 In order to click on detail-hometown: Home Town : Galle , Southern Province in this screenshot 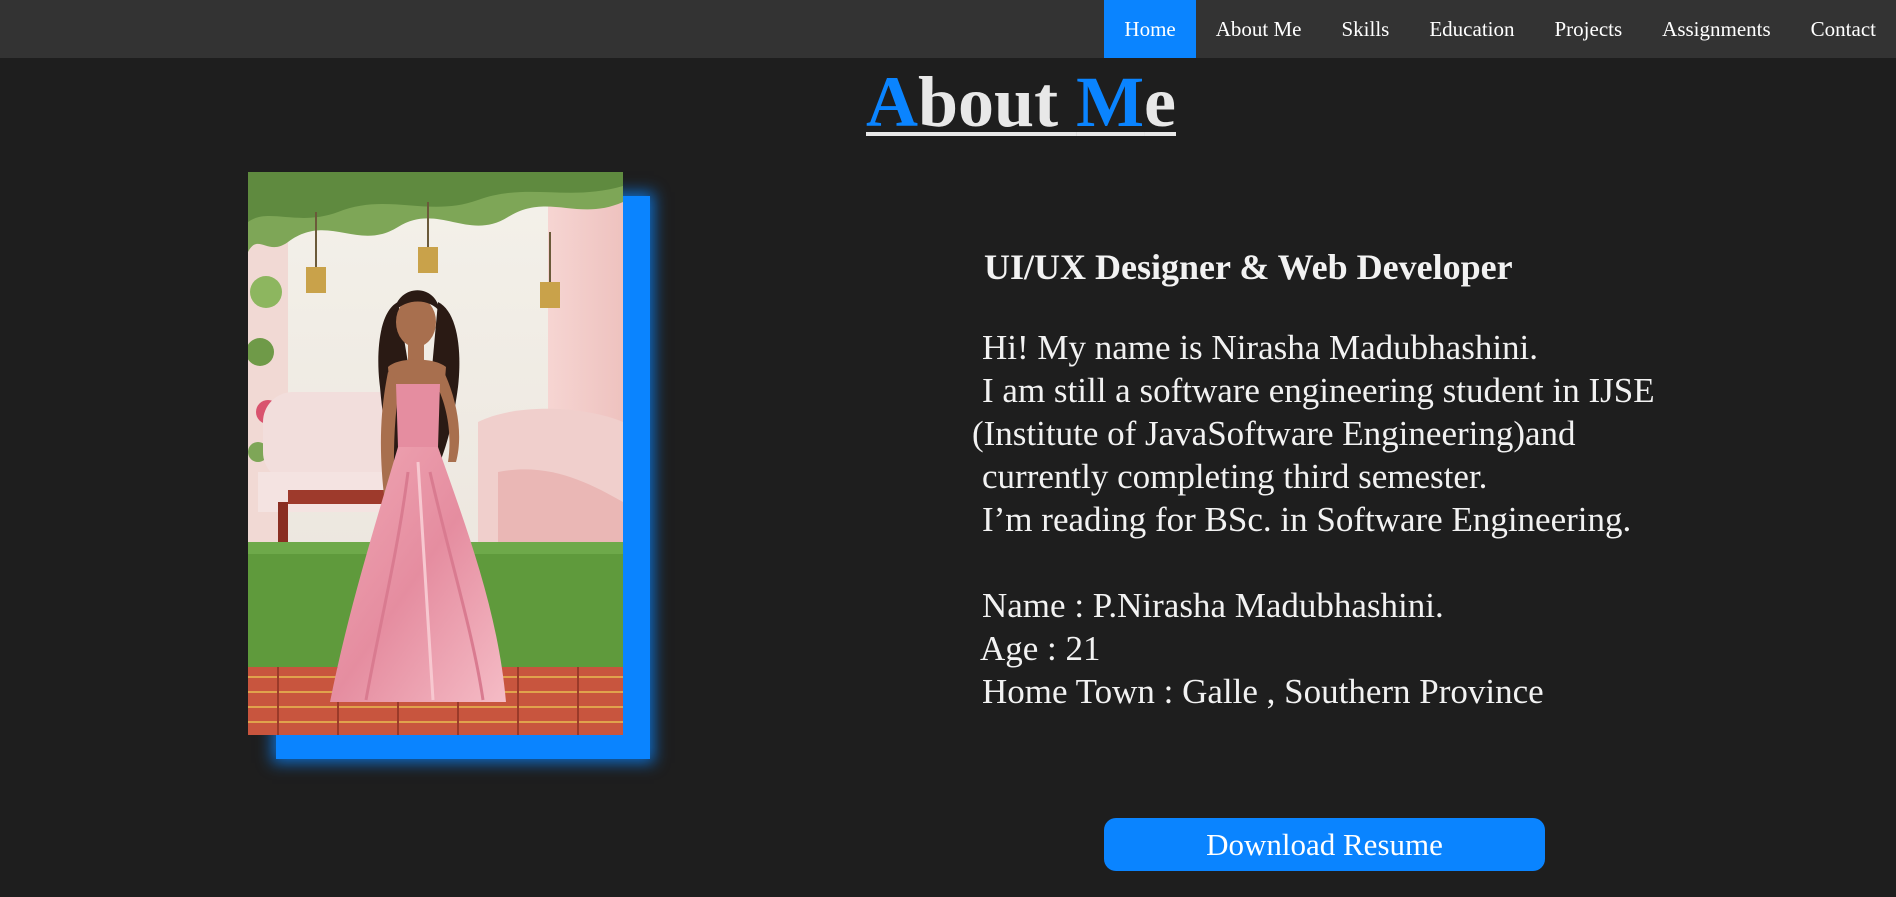, I will do `click(1263, 691)`.